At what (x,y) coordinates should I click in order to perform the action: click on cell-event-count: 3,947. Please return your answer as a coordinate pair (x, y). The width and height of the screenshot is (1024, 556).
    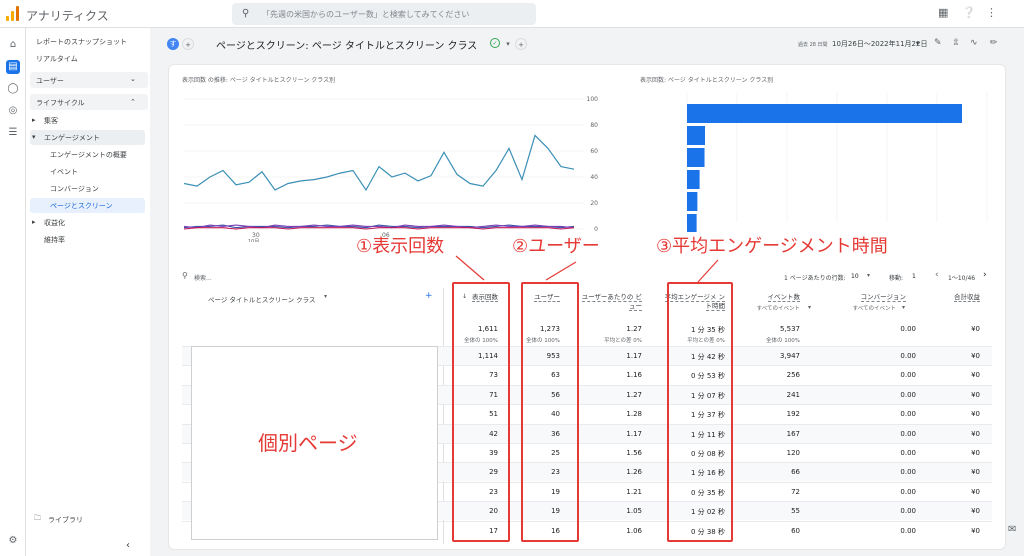
    Looking at the image, I should click on (789, 356).